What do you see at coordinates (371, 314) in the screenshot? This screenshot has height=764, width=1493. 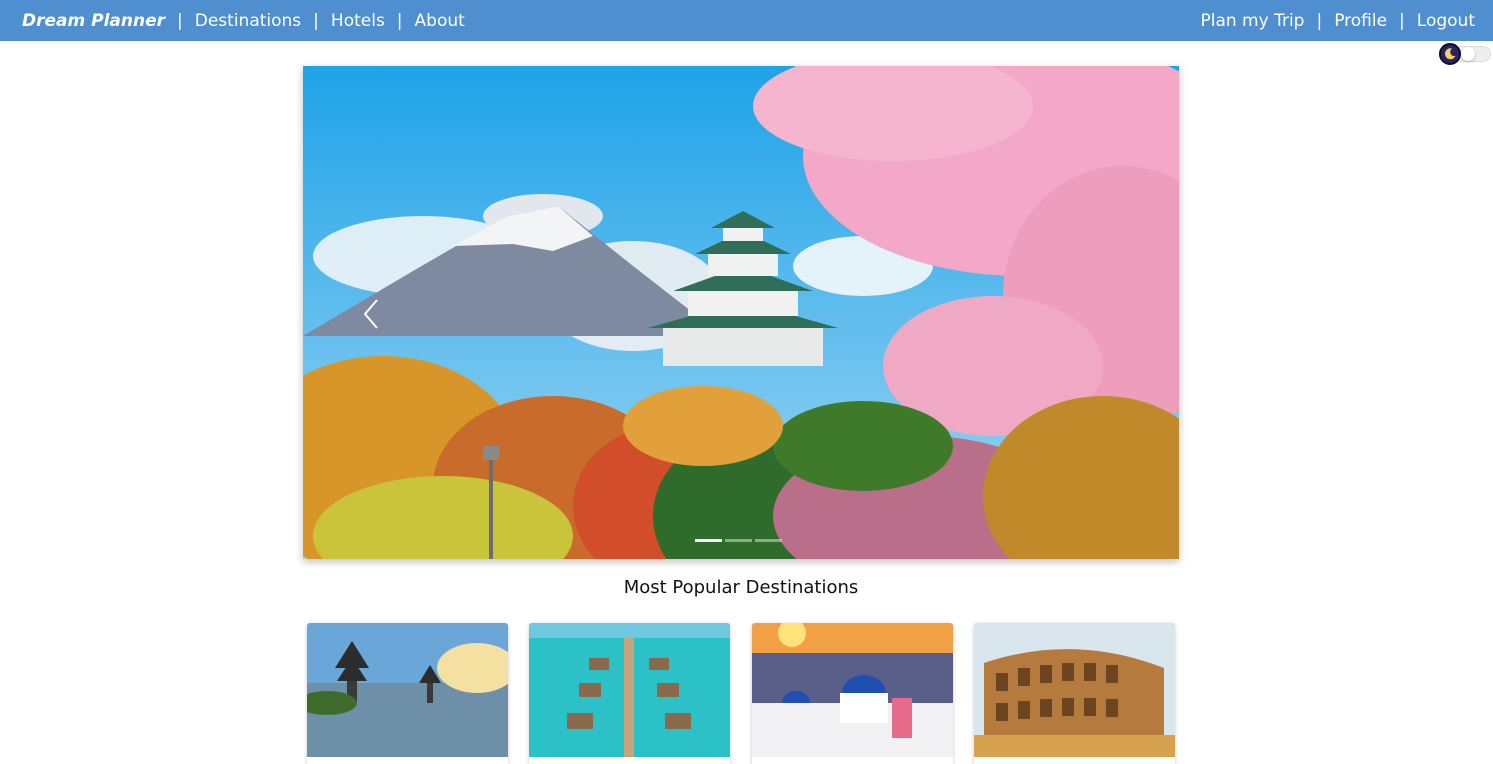 I see `carousel-prev-chevron-left-icon` at bounding box center [371, 314].